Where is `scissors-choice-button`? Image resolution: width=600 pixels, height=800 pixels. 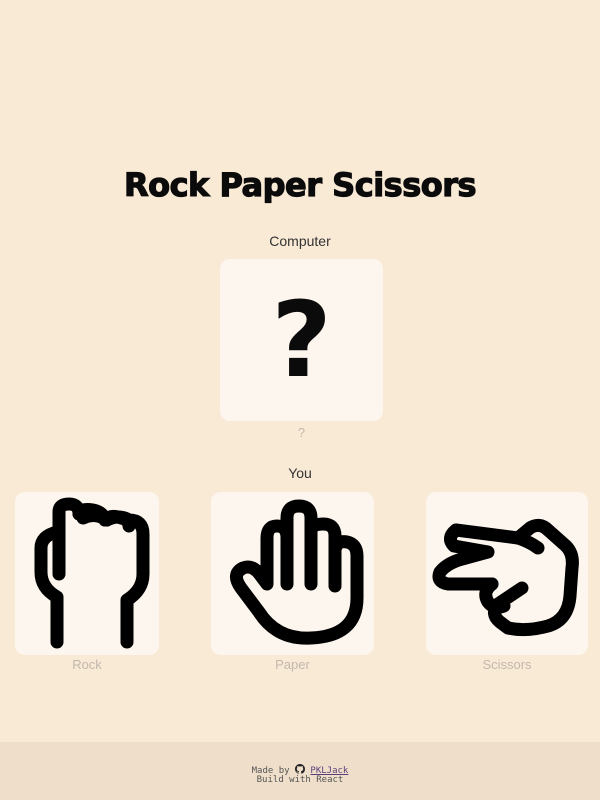 scissors-choice-button is located at coordinates (507, 573).